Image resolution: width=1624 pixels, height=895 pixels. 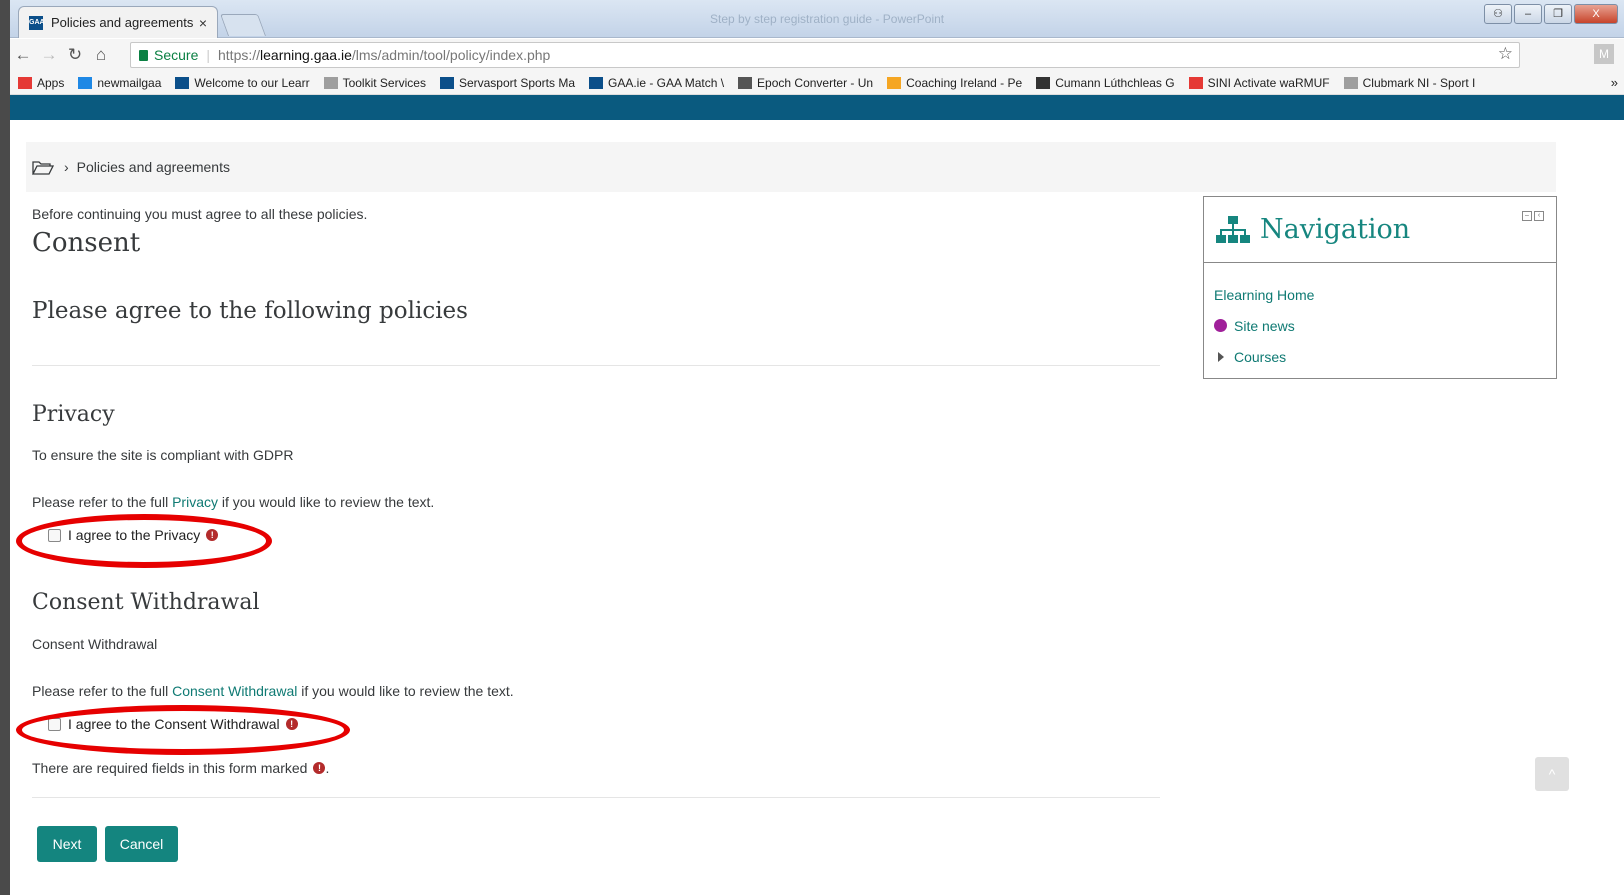 What do you see at coordinates (37, 22) in the screenshot?
I see `gaa-favicon-icon: GAA` at bounding box center [37, 22].